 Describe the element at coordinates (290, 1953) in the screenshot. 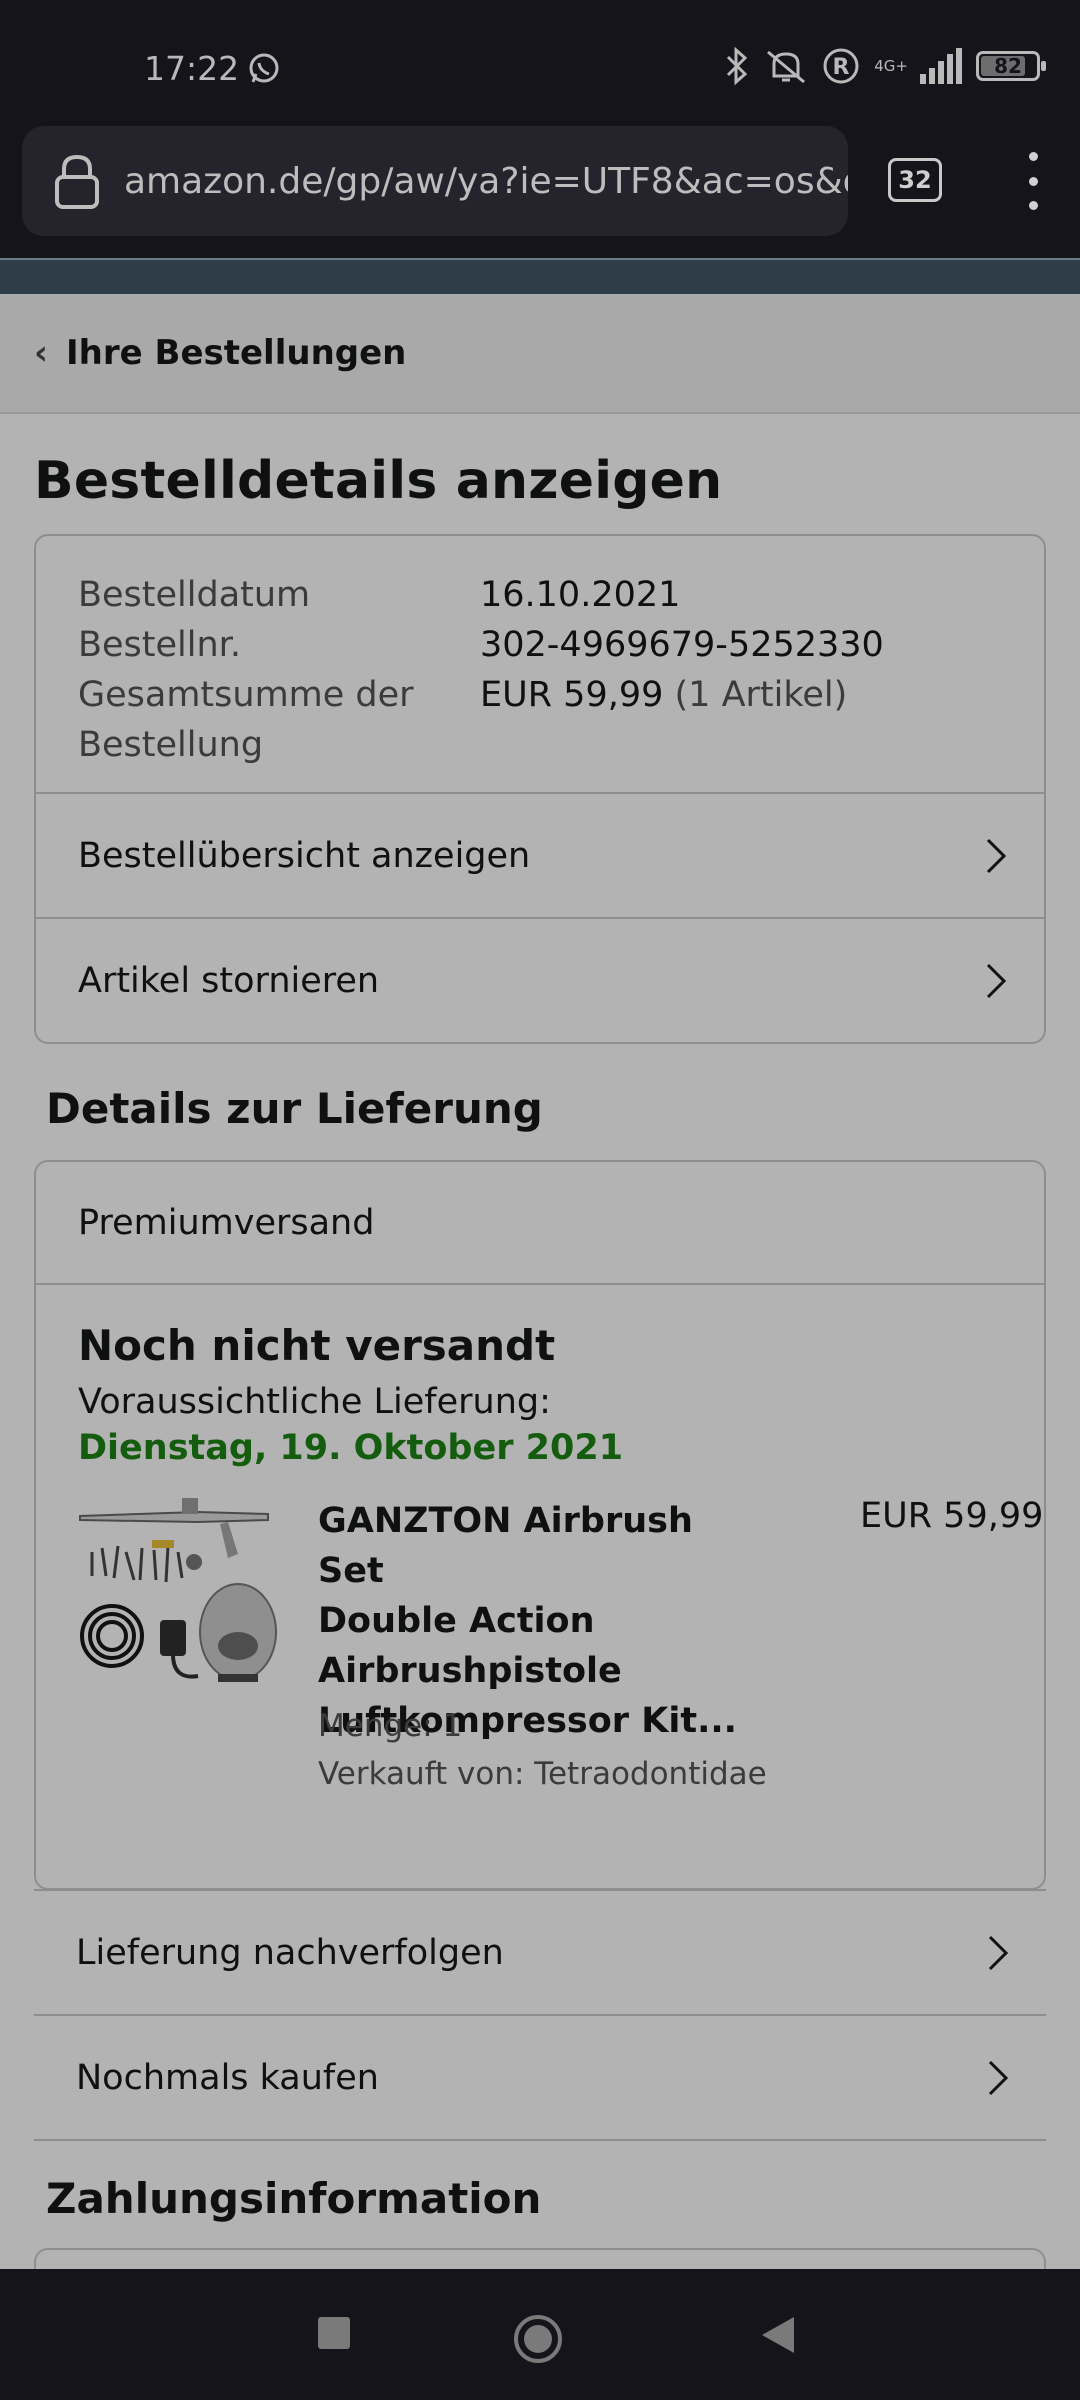

I see `track-delivery-label: Lieferung nachverfolgen` at that location.